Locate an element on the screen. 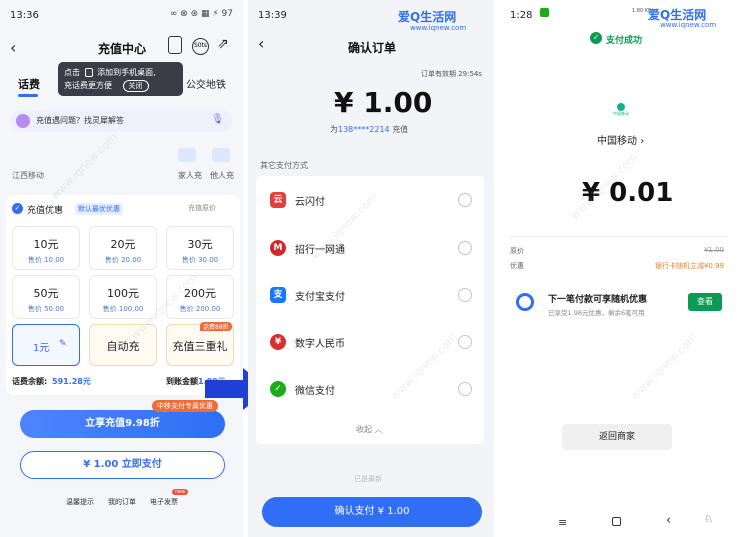 The image size is (740, 537). payment-method-wechat: ✓ 微信支付 is located at coordinates (371, 389).